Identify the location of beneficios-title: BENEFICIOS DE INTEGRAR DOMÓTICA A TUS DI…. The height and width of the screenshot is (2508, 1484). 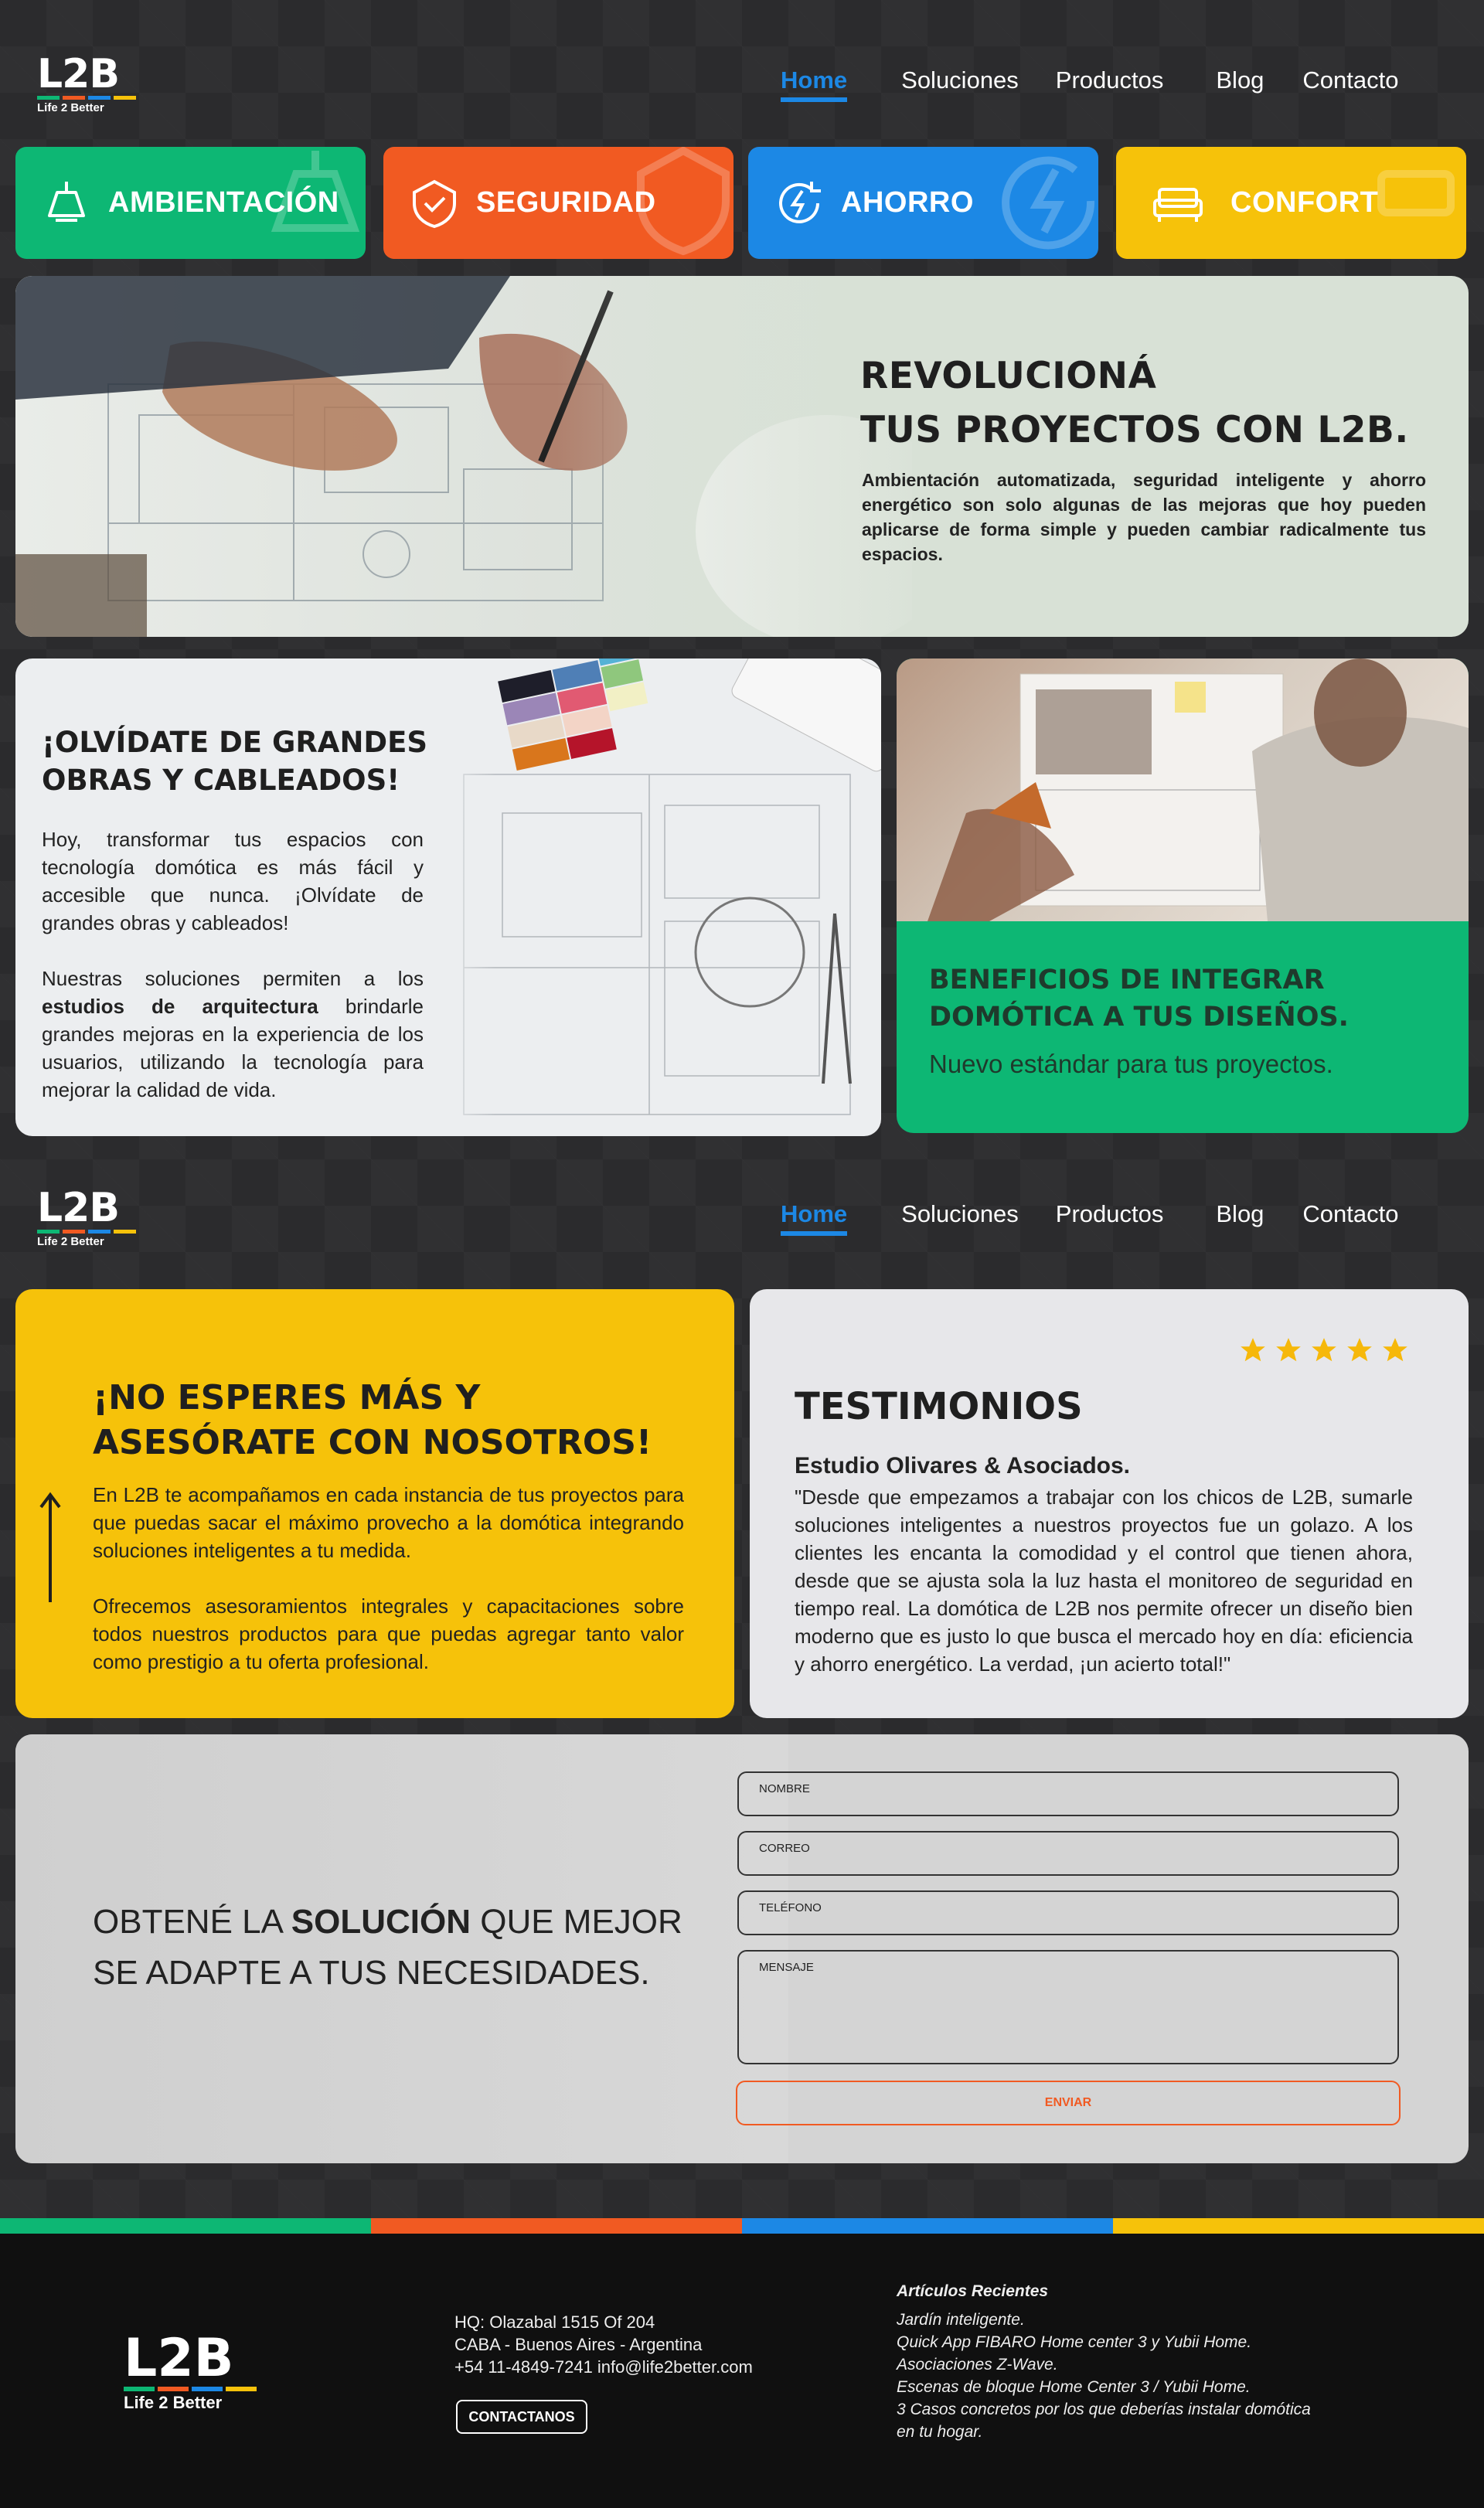
(1139, 999).